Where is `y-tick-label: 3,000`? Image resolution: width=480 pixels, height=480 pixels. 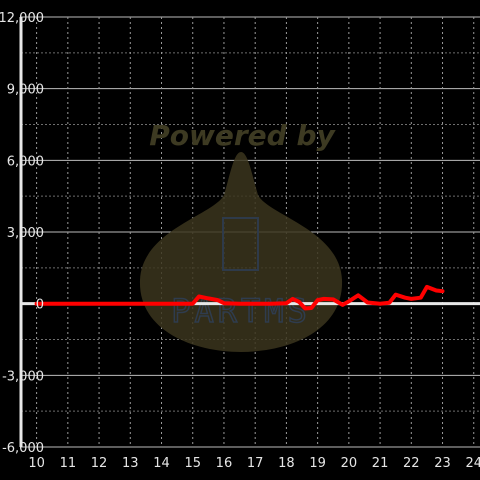
y-tick-label: 3,000 is located at coordinates (25, 233).